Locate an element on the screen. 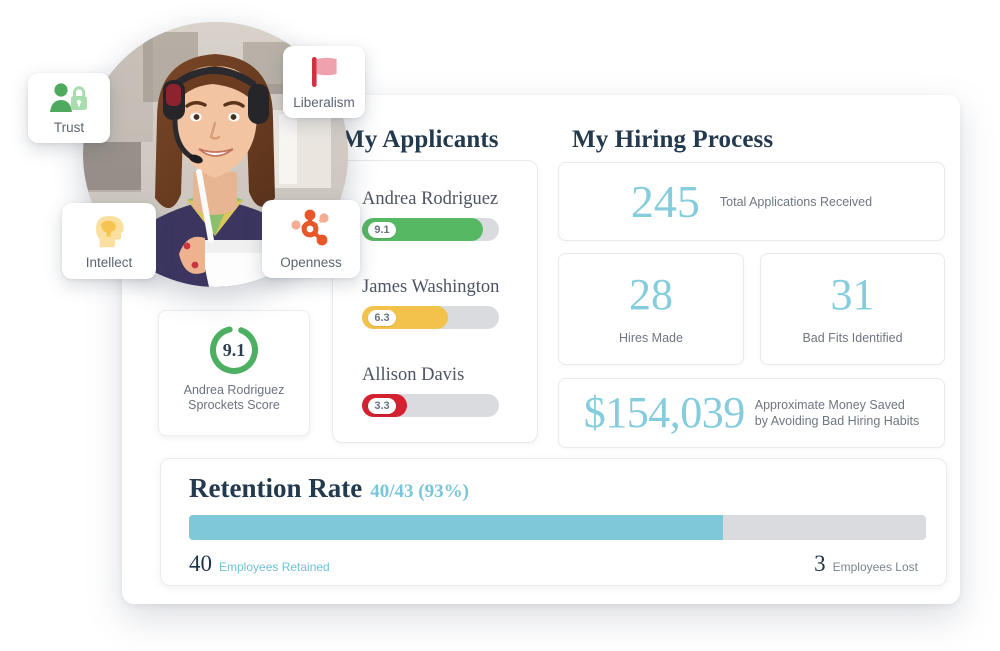 This screenshot has width=1000, height=651. trait-badge-trust: Trust is located at coordinates (69, 108).